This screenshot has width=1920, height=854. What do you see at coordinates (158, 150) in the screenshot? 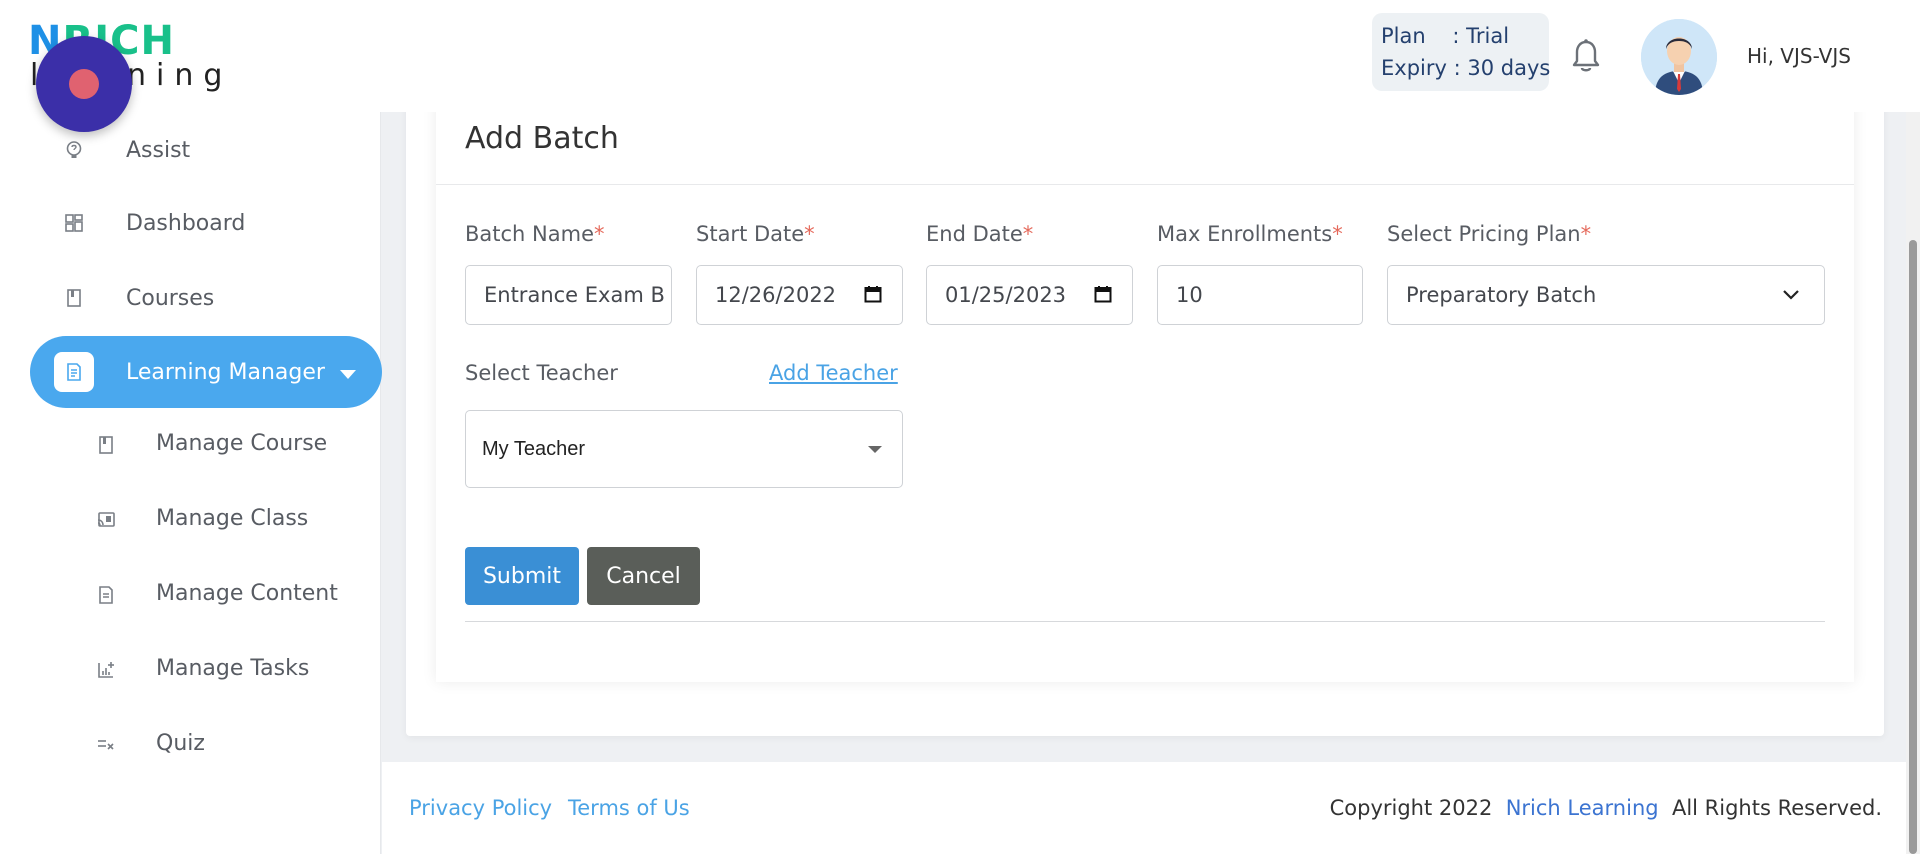
I see `sidebar-item-label: Assist` at bounding box center [158, 150].